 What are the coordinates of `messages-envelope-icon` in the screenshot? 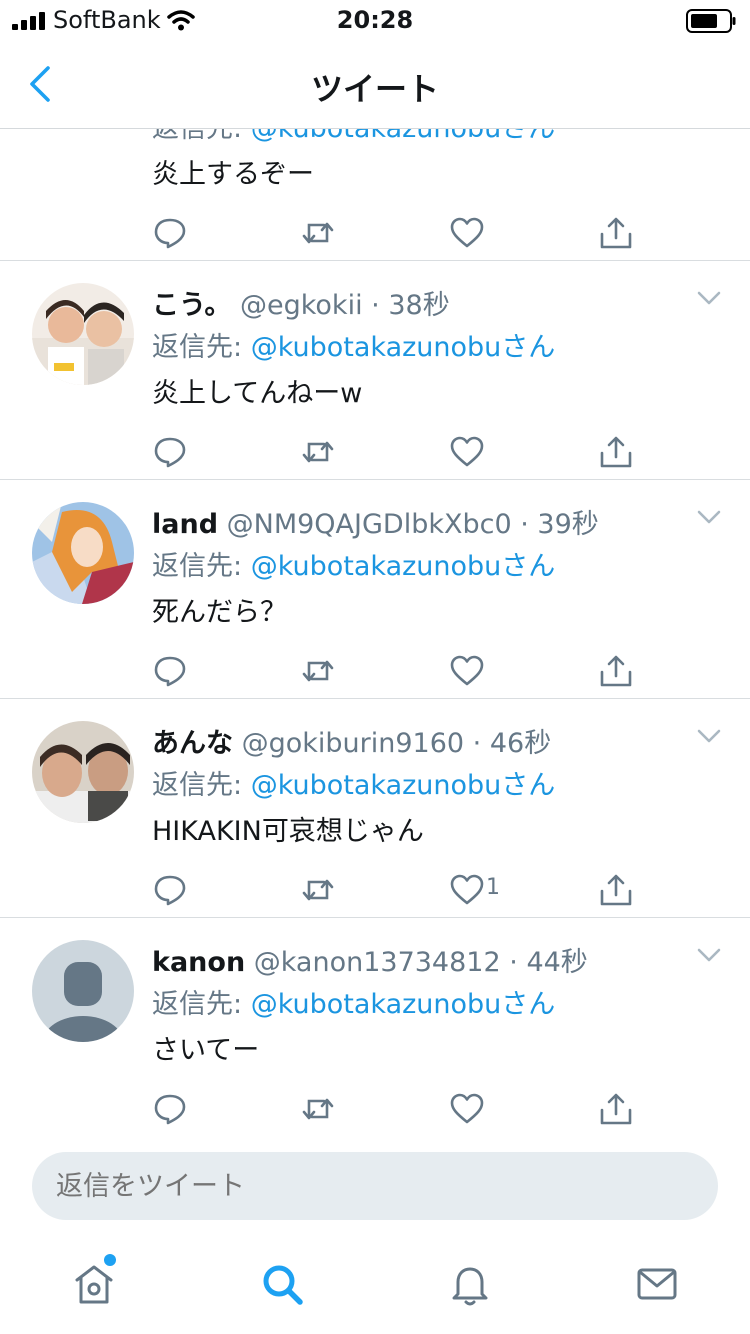 It's located at (657, 1284).